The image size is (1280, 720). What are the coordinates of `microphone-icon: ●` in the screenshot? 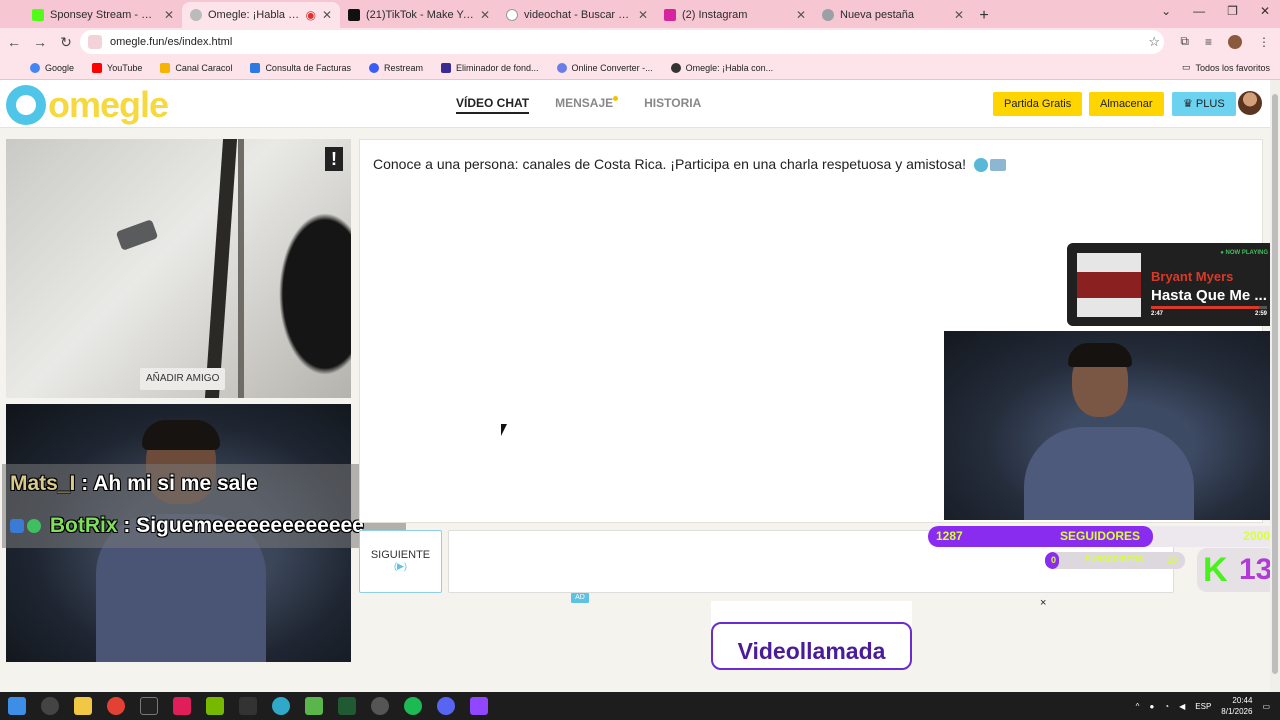 It's located at (1151, 706).